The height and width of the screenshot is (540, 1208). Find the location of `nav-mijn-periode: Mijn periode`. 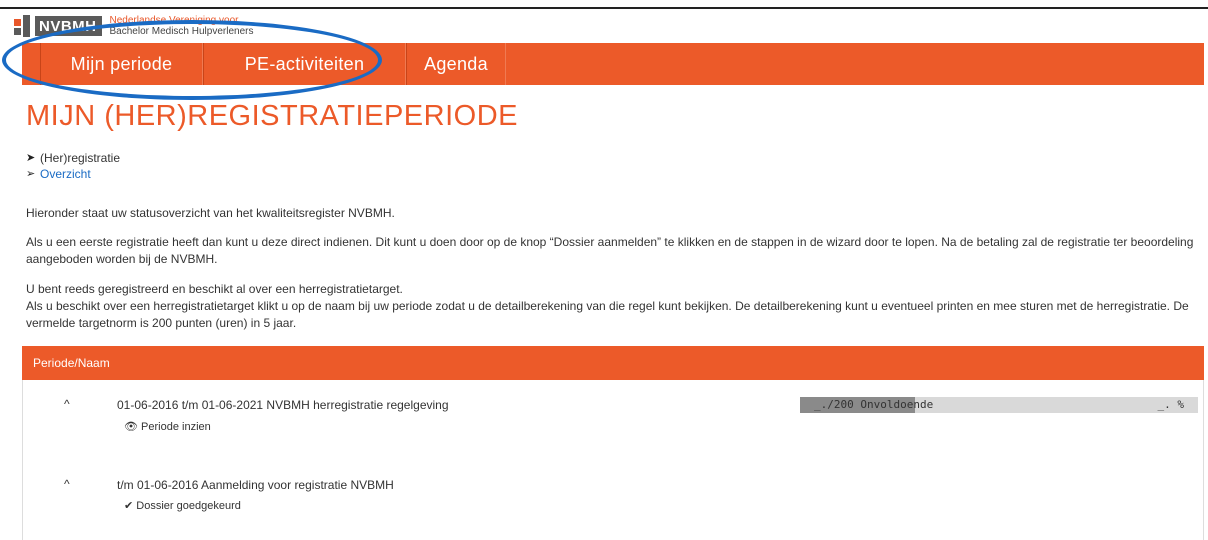

nav-mijn-periode: Mijn periode is located at coordinates (121, 64).